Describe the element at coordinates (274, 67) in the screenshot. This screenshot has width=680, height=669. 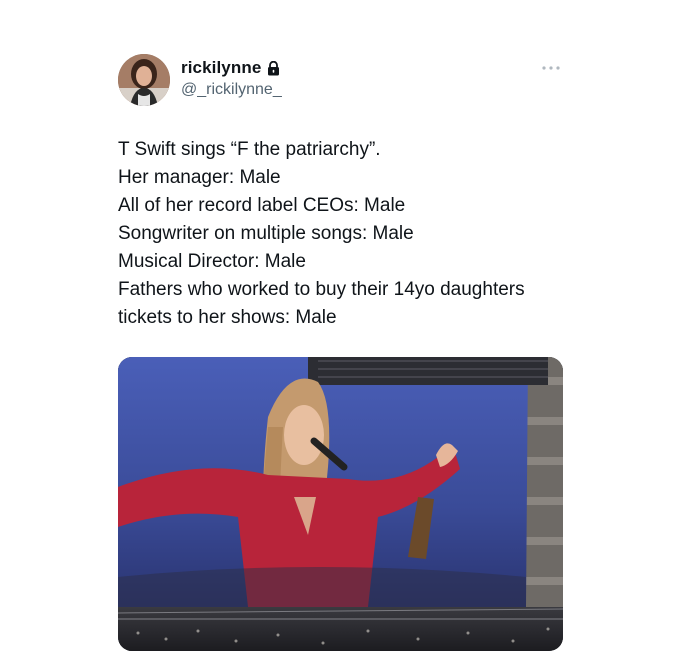
I see `lock-icon` at that location.